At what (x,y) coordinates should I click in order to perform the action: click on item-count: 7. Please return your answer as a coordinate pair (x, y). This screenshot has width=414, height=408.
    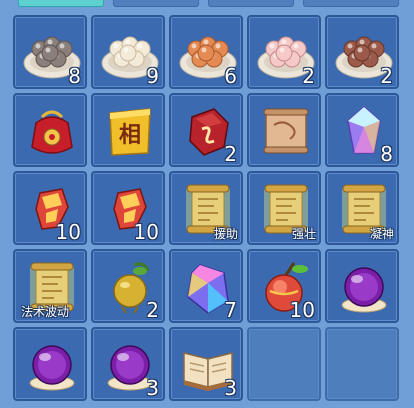
    Looking at the image, I should click on (230, 310).